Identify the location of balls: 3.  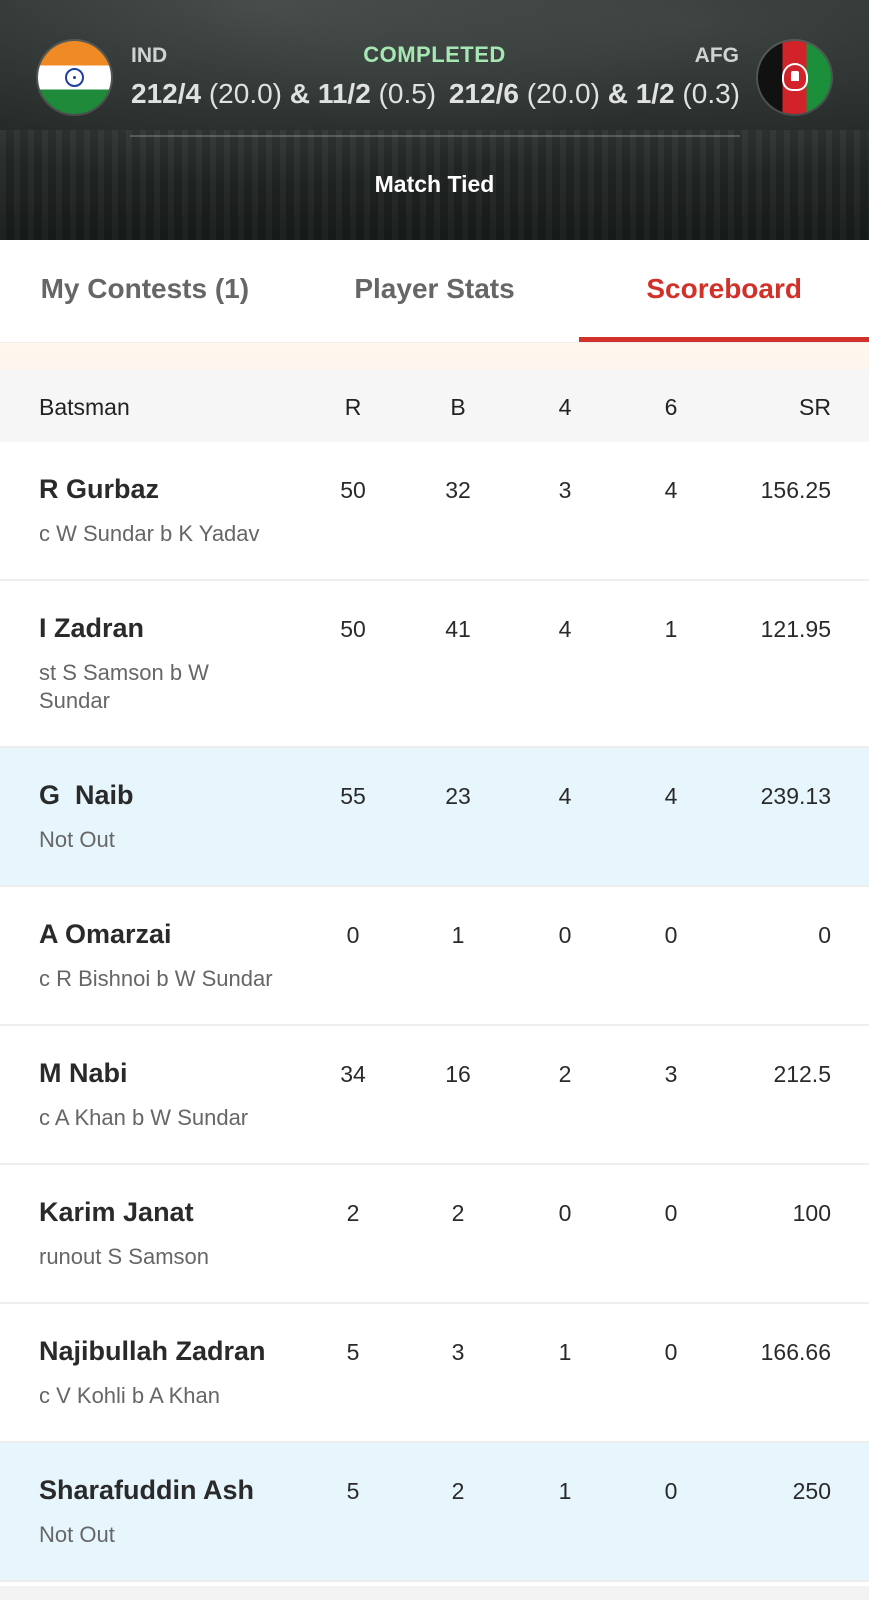
(458, 1352).